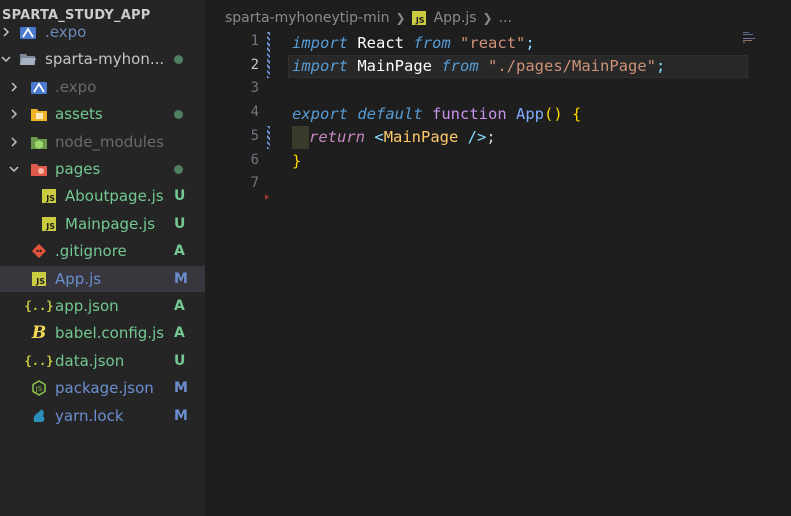  What do you see at coordinates (39, 333) in the screenshot?
I see `babel-icon: B` at bounding box center [39, 333].